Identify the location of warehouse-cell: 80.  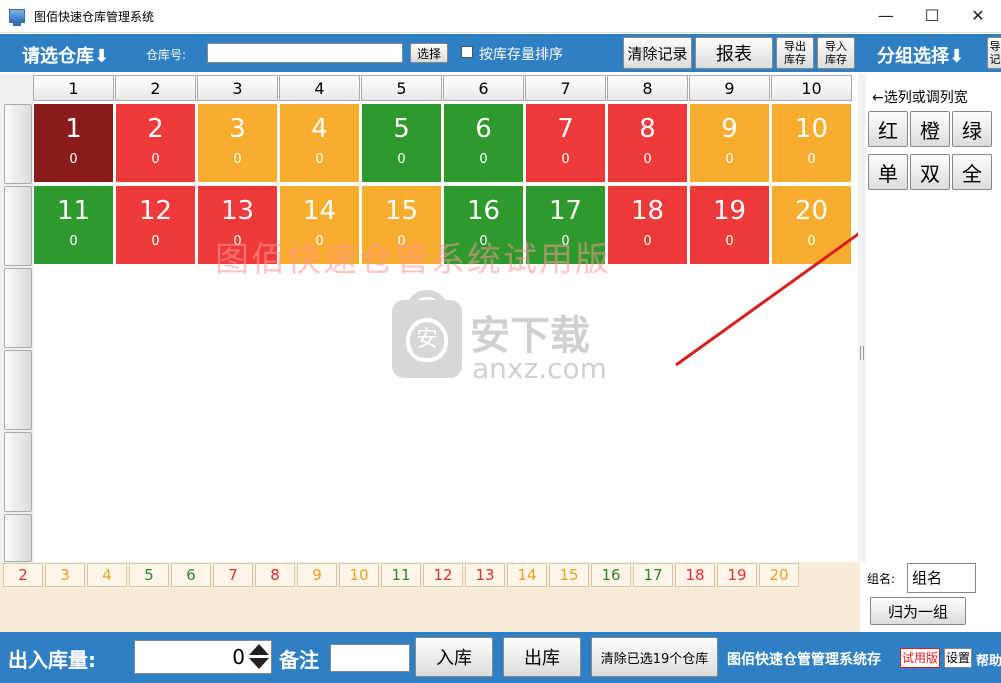
(647, 143).